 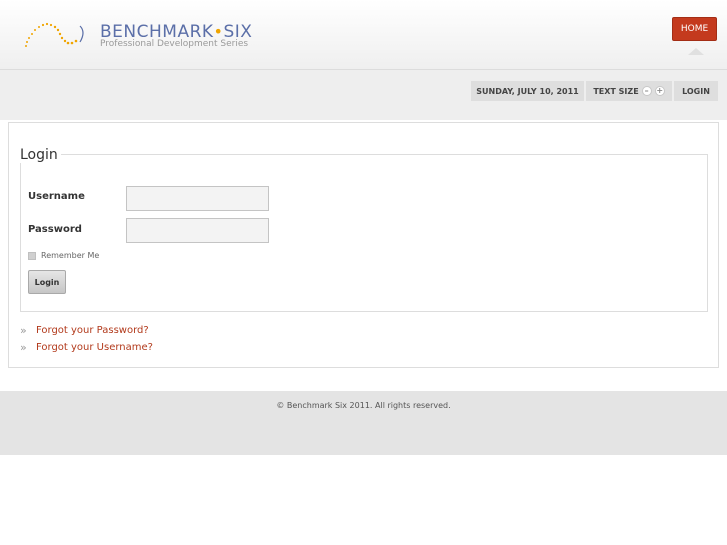 I want to click on remember-me-checkbox, so click(x=32, y=255).